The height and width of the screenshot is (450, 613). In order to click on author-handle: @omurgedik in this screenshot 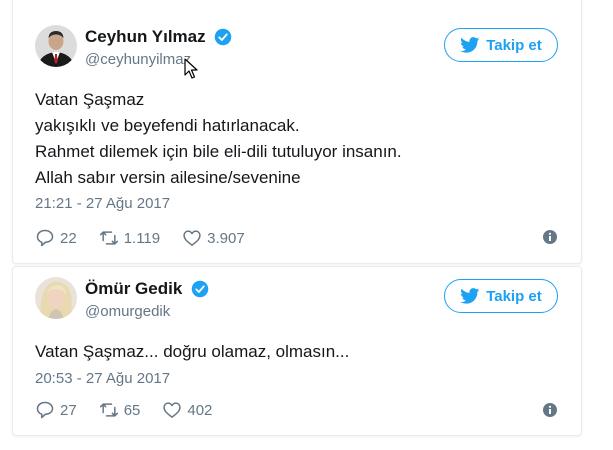, I will do `click(147, 311)`.